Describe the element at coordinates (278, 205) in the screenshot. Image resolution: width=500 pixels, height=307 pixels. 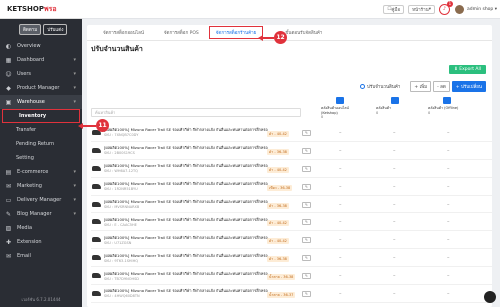
I see `variant-badge: ดำ - 36-38` at that location.